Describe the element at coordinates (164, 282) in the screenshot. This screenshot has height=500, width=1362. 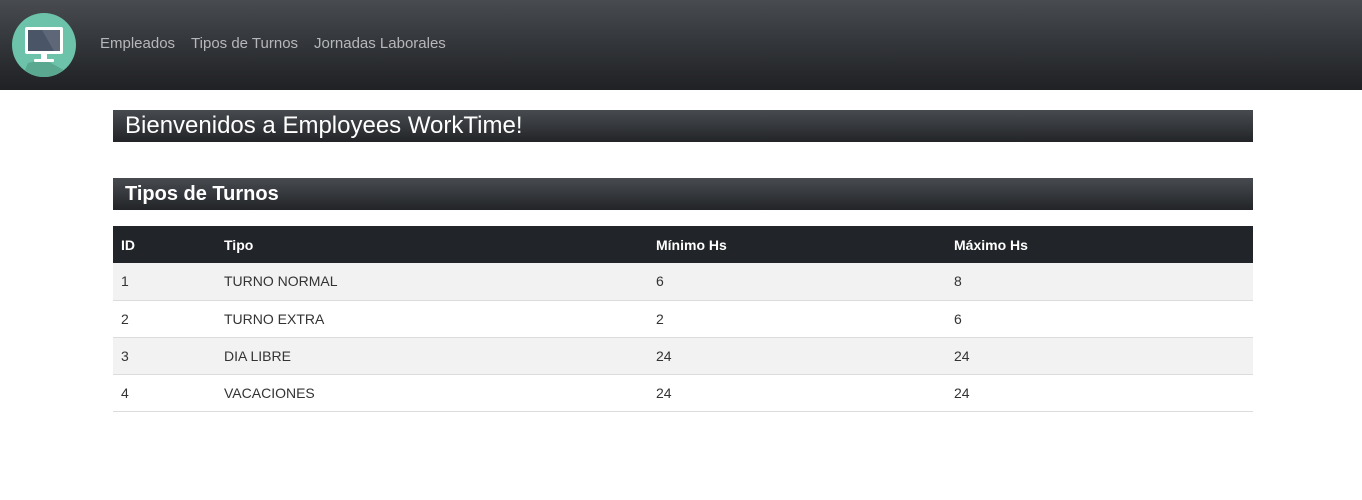
I see `cell-id: 1` at that location.